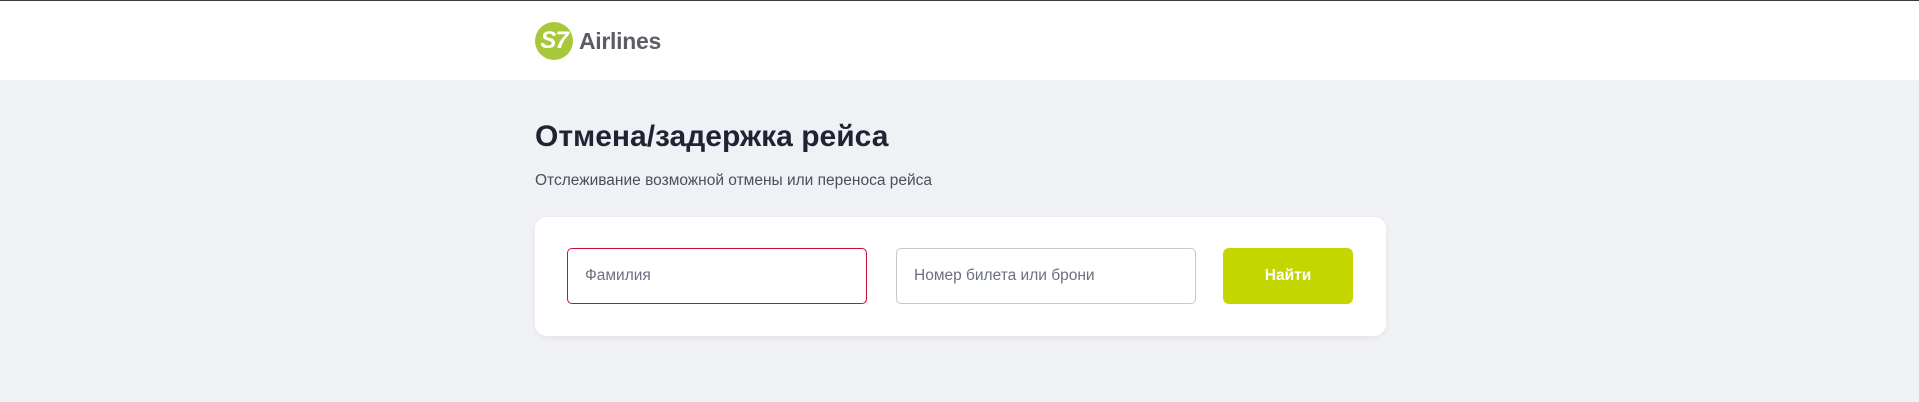  I want to click on lastname-input, so click(717, 276).